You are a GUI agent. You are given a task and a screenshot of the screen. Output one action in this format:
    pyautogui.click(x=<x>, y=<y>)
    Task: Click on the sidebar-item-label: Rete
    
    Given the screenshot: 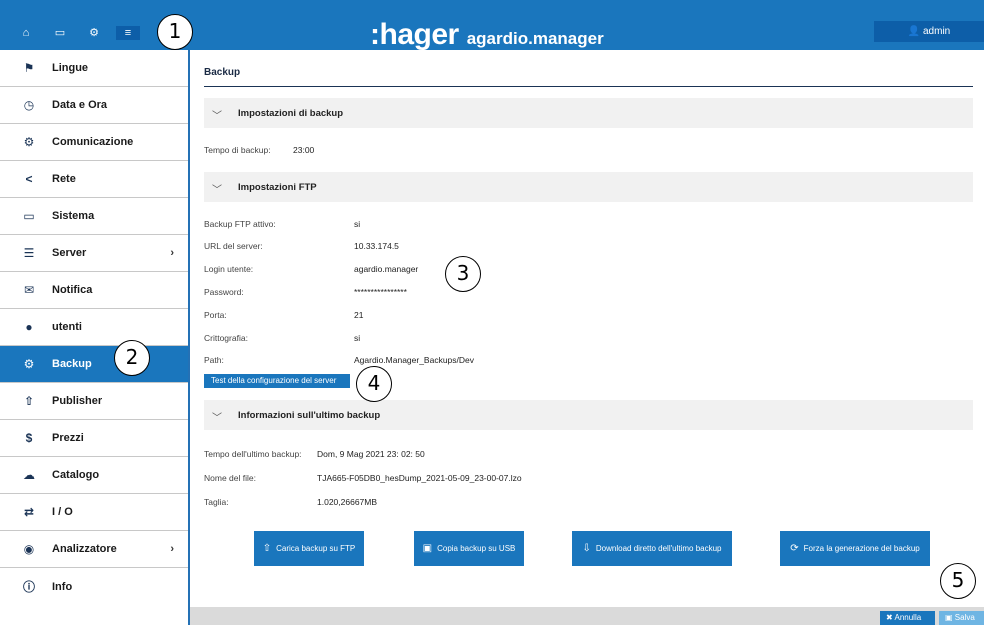 What is the action you would take?
    pyautogui.click(x=64, y=179)
    